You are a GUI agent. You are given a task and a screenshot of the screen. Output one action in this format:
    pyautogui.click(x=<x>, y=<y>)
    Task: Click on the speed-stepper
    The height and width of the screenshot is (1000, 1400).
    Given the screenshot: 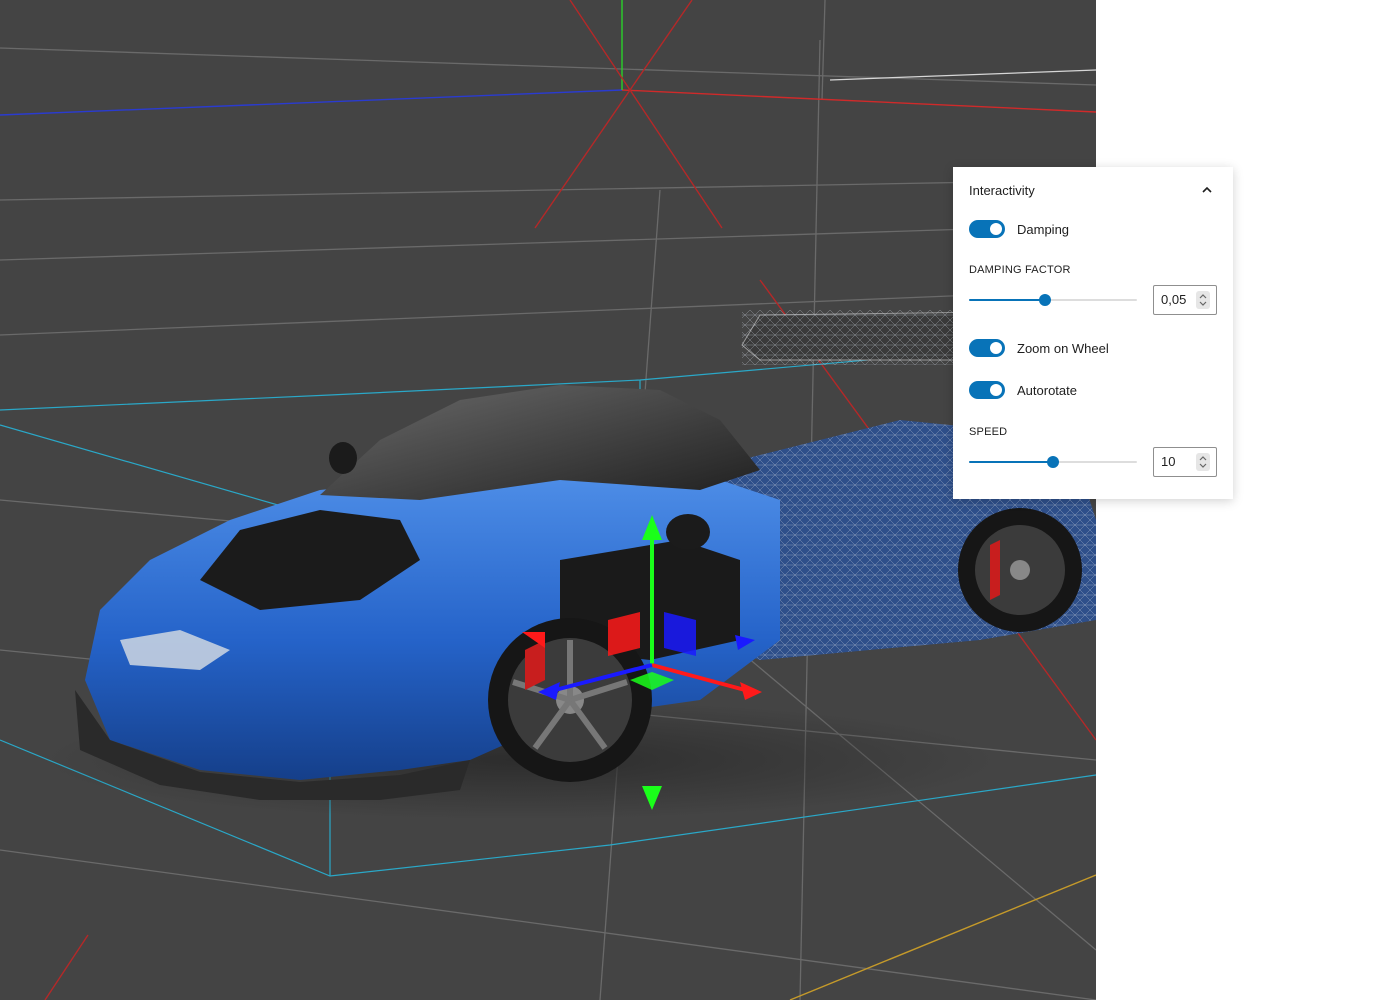 What is the action you would take?
    pyautogui.click(x=1203, y=462)
    